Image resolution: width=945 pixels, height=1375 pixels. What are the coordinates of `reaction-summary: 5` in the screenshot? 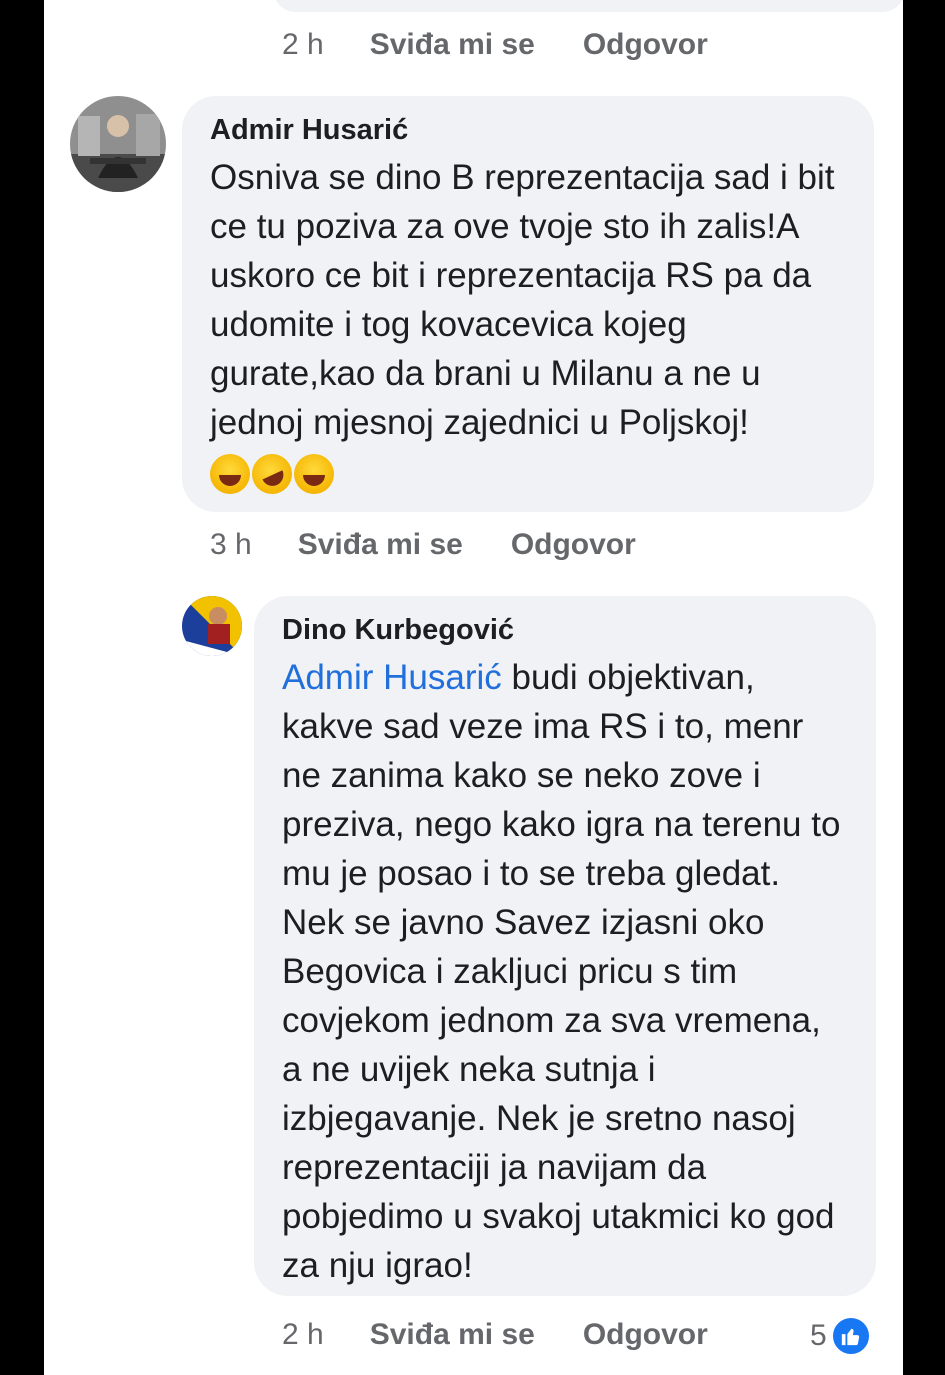 It's located at (840, 1336).